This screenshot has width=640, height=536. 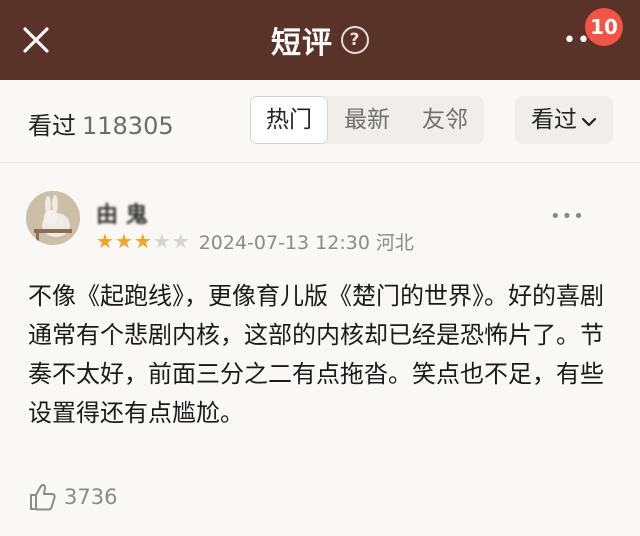 What do you see at coordinates (567, 217) in the screenshot?
I see `review-more-icon: •••` at bounding box center [567, 217].